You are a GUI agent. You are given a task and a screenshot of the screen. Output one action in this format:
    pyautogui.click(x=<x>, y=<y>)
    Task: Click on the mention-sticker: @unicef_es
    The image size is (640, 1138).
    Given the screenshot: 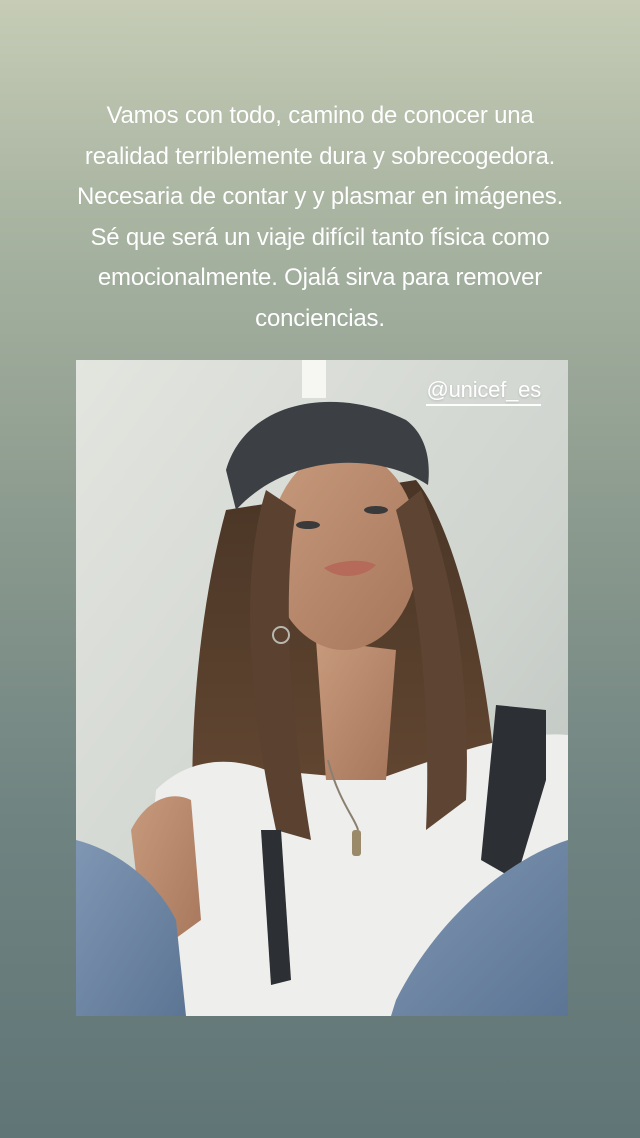 What is the action you would take?
    pyautogui.click(x=483, y=391)
    